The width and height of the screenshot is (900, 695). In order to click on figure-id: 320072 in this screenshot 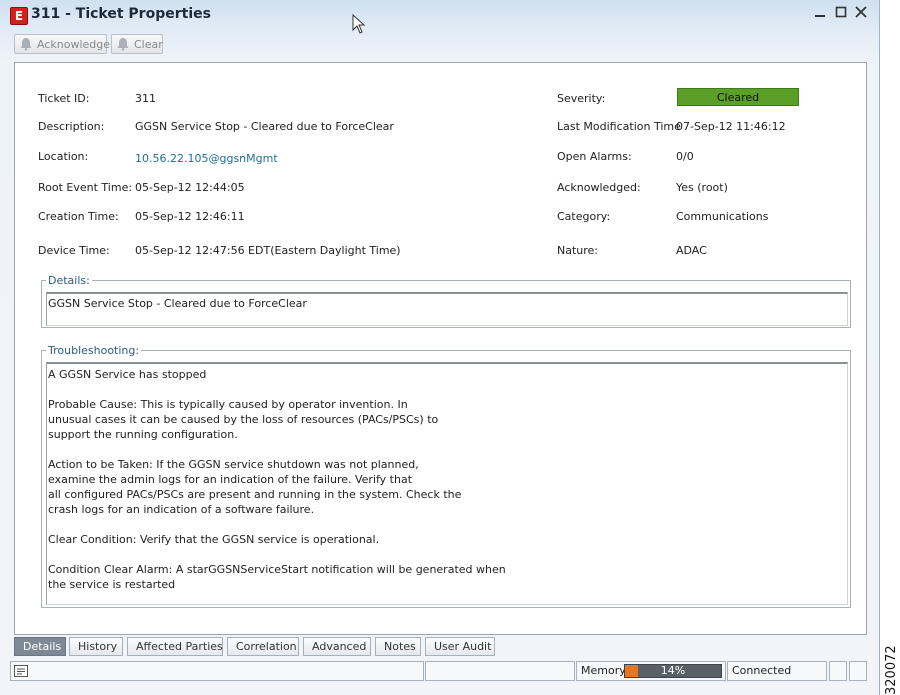, I will do `click(892, 667)`.